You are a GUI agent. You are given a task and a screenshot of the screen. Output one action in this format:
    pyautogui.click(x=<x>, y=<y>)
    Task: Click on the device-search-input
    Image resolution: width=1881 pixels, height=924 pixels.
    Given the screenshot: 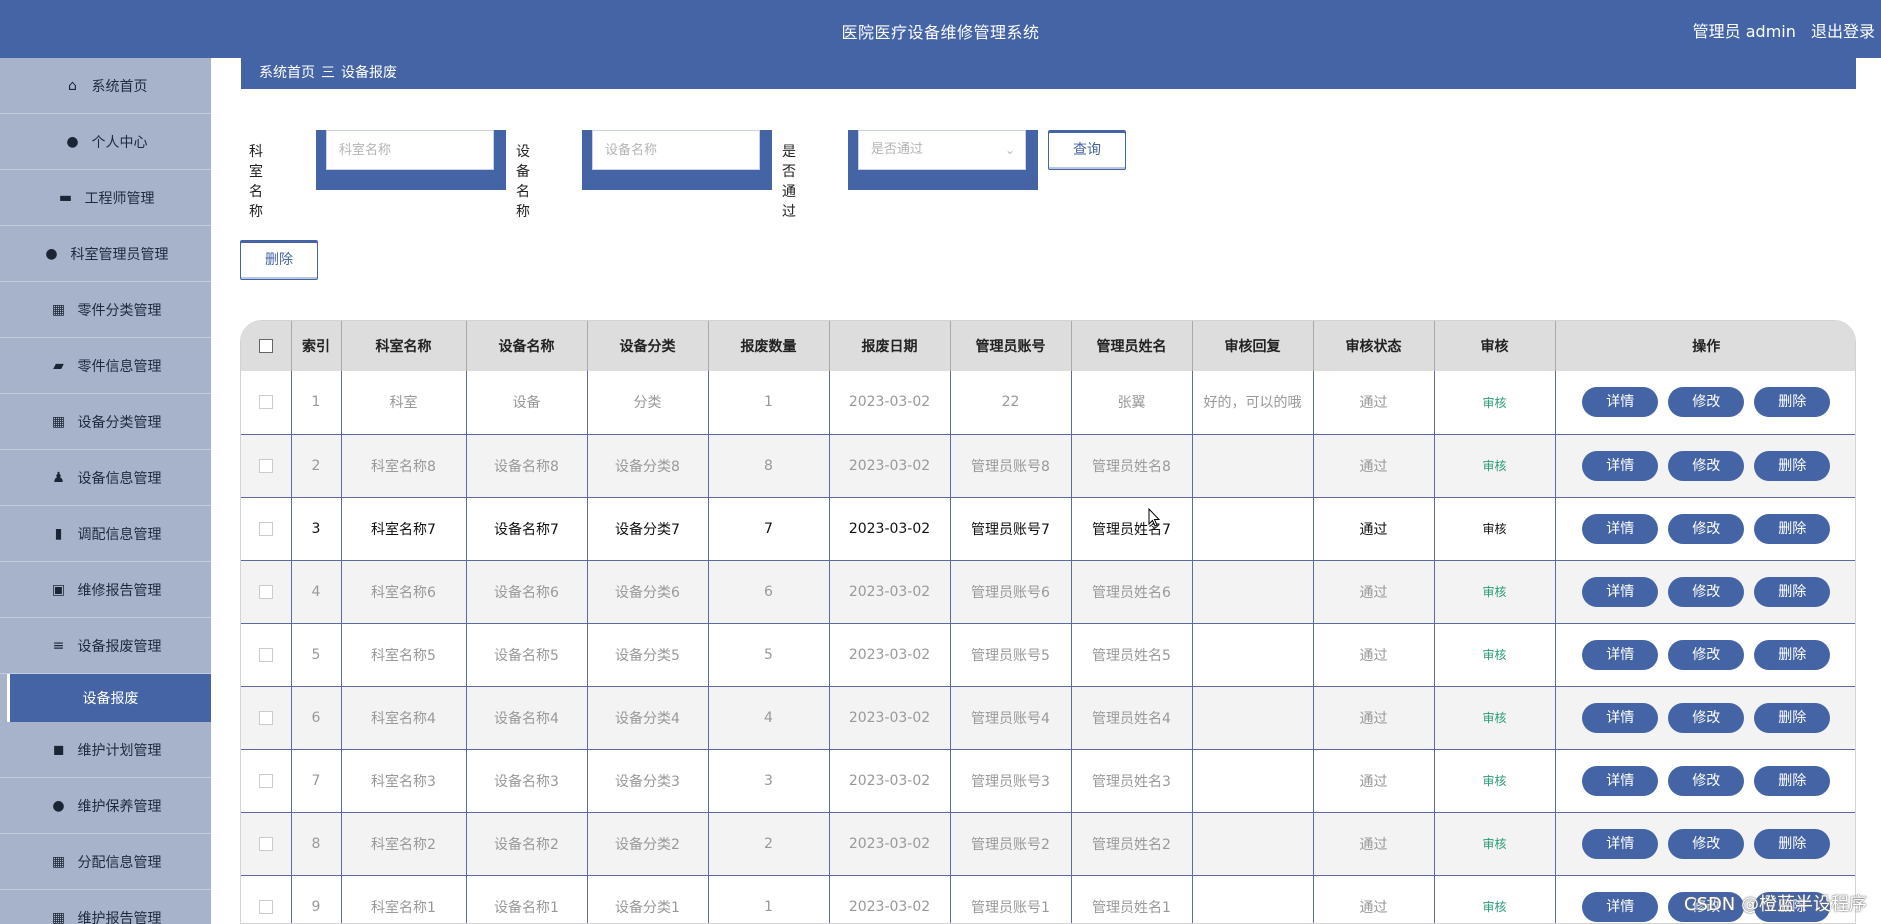 What is the action you would take?
    pyautogui.click(x=676, y=150)
    